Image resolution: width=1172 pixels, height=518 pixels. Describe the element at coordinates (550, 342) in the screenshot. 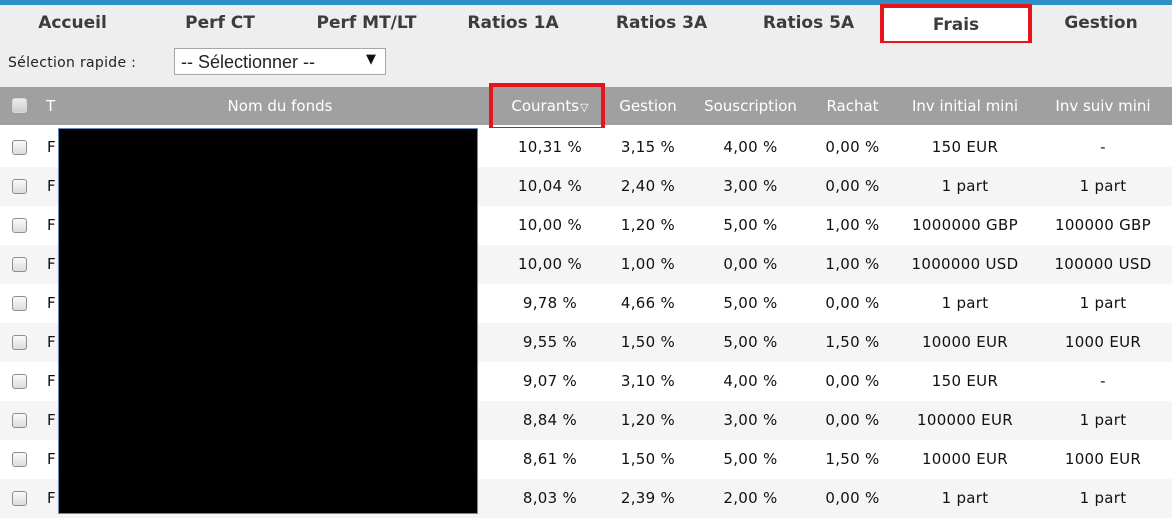

I see `cell-courants: 9,55 %` at that location.